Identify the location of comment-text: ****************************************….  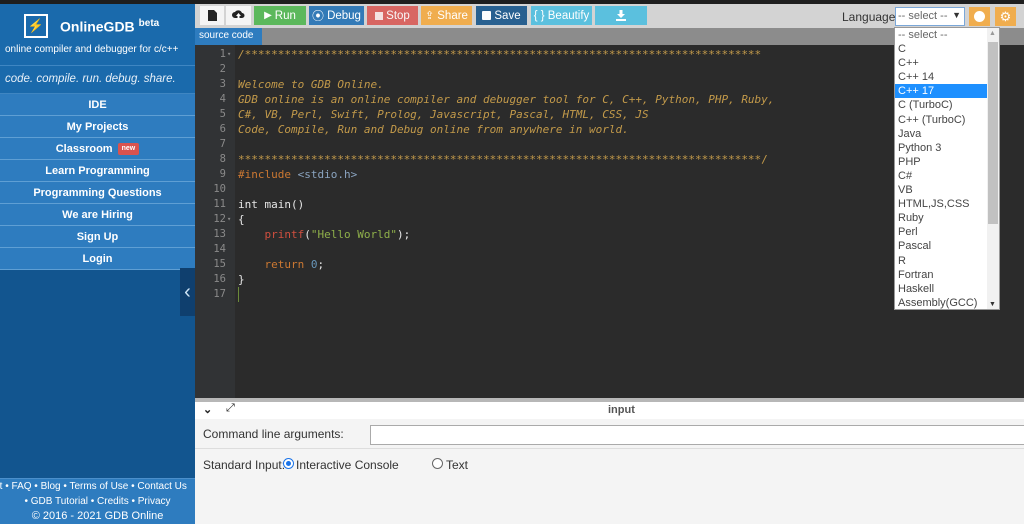
(503, 159).